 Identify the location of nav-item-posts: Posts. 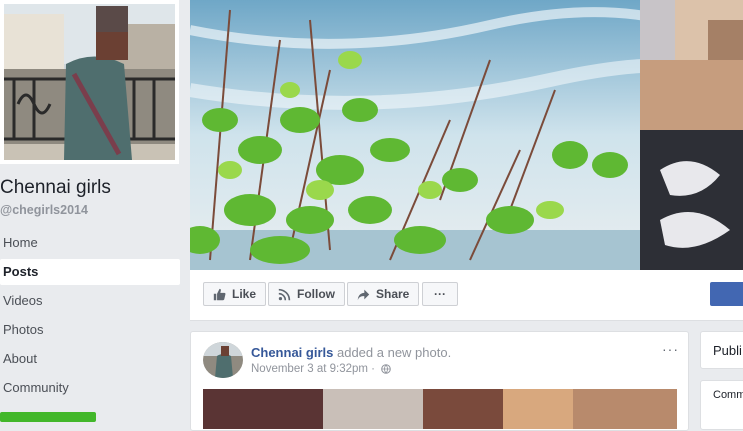
(90, 272).